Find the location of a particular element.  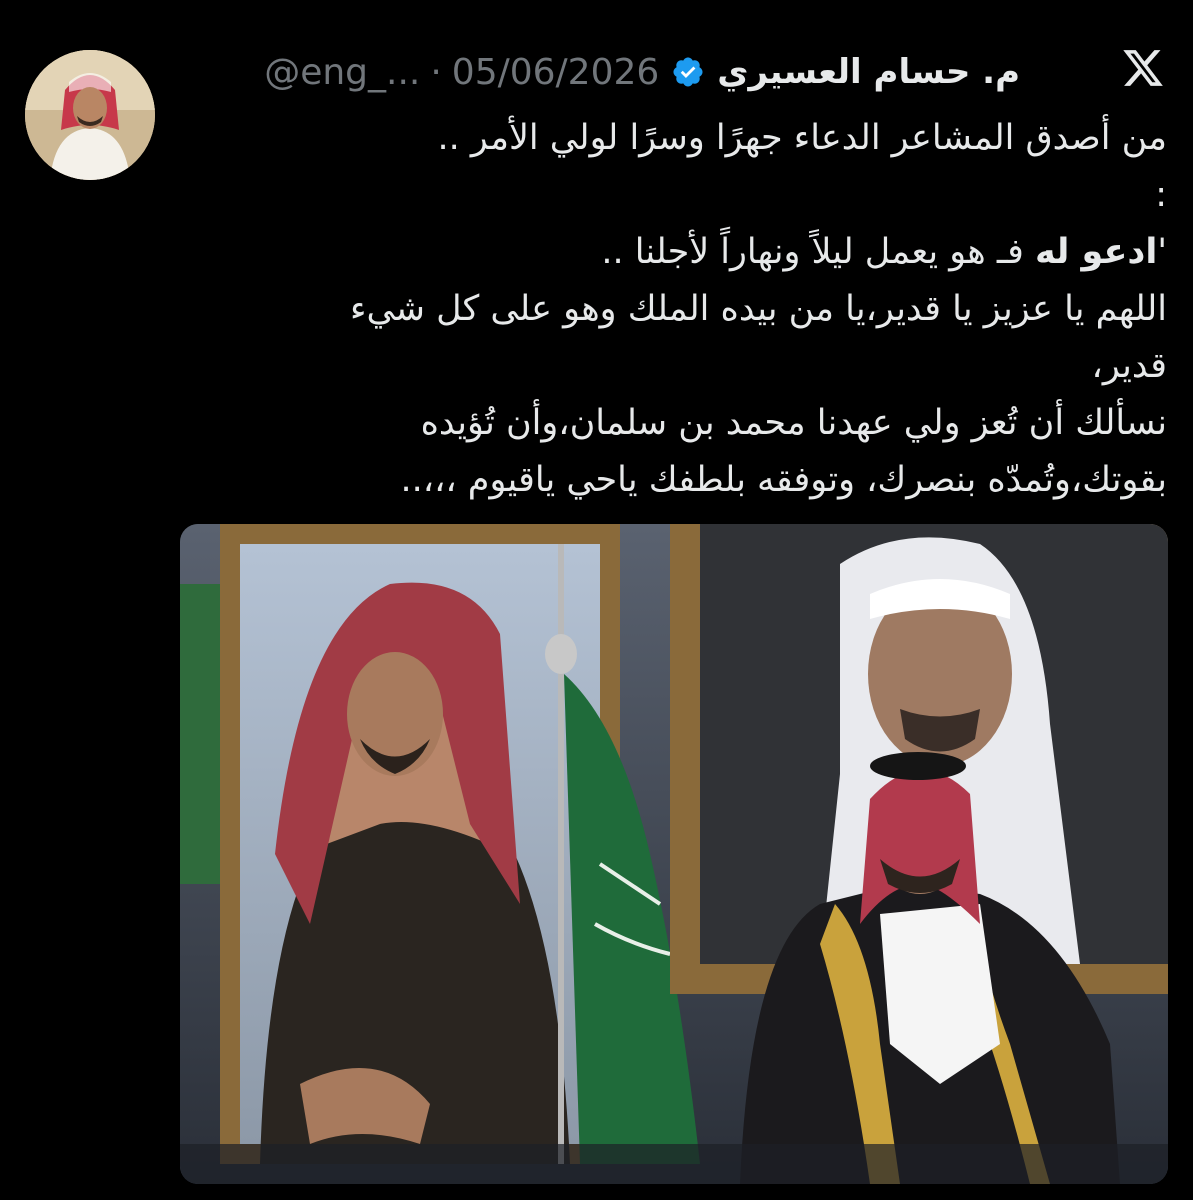

avatar-photo is located at coordinates (90, 115).